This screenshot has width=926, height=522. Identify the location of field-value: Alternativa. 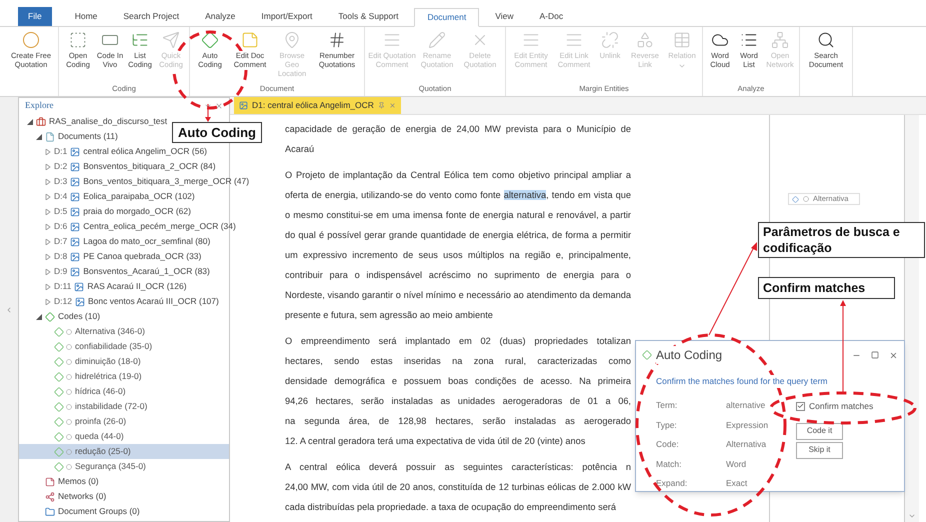
(746, 445).